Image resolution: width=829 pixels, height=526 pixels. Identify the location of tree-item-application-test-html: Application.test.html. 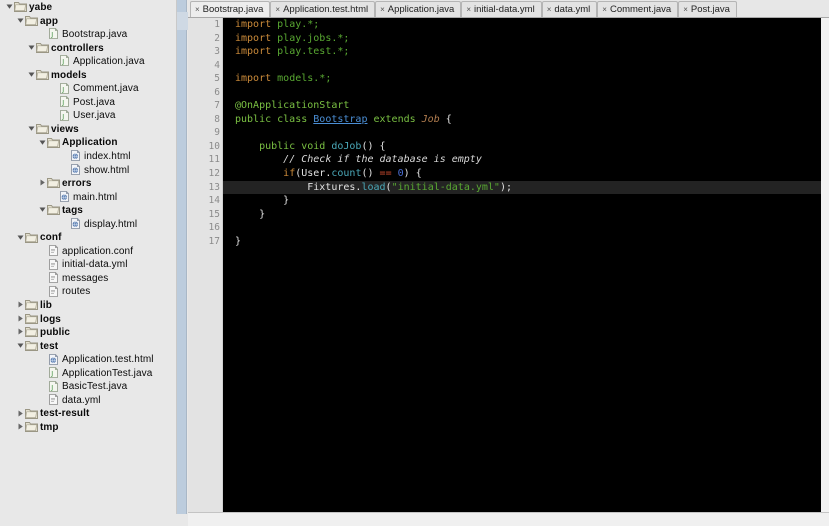
(88, 360).